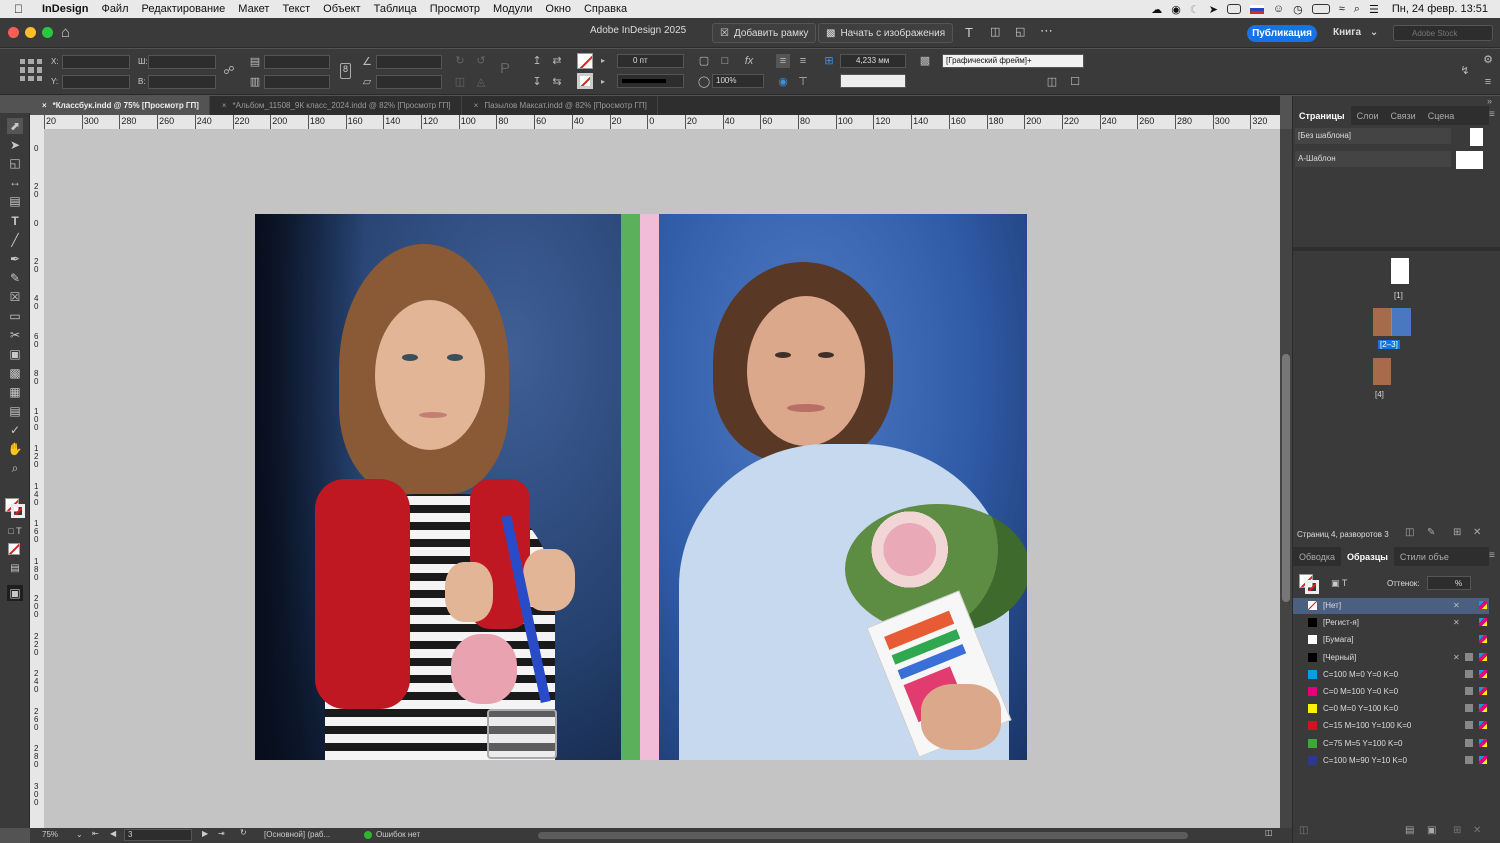 The height and width of the screenshot is (843, 1500). Describe the element at coordinates (803, 61) in the screenshot. I see `align-center-icon: ≡` at that location.